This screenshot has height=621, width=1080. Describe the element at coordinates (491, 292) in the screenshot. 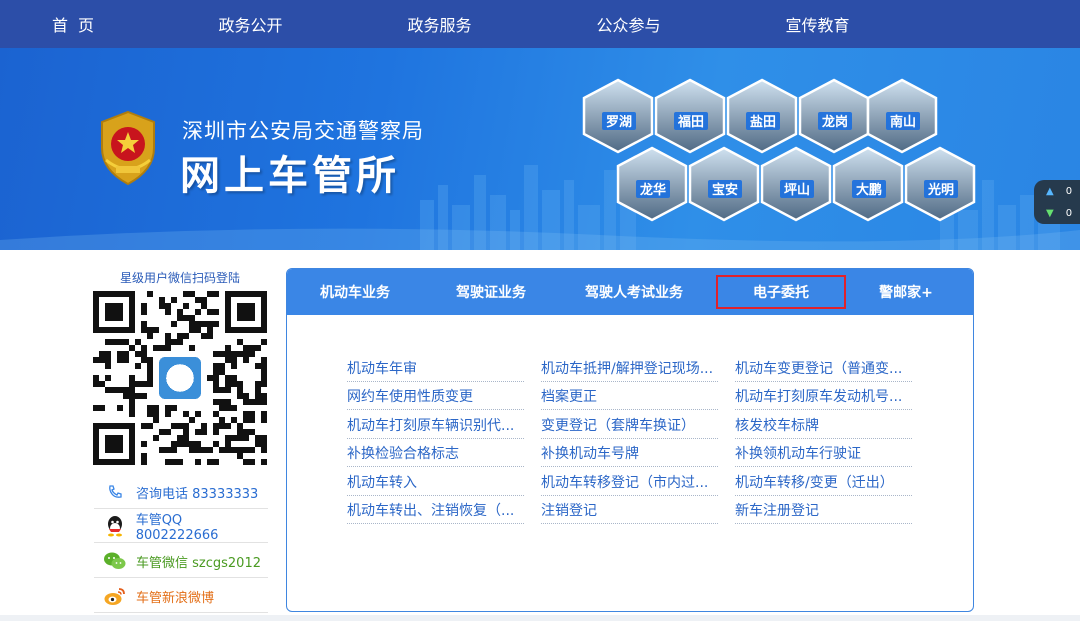

I see `tab-driver-license: 驾驶证业务` at that location.